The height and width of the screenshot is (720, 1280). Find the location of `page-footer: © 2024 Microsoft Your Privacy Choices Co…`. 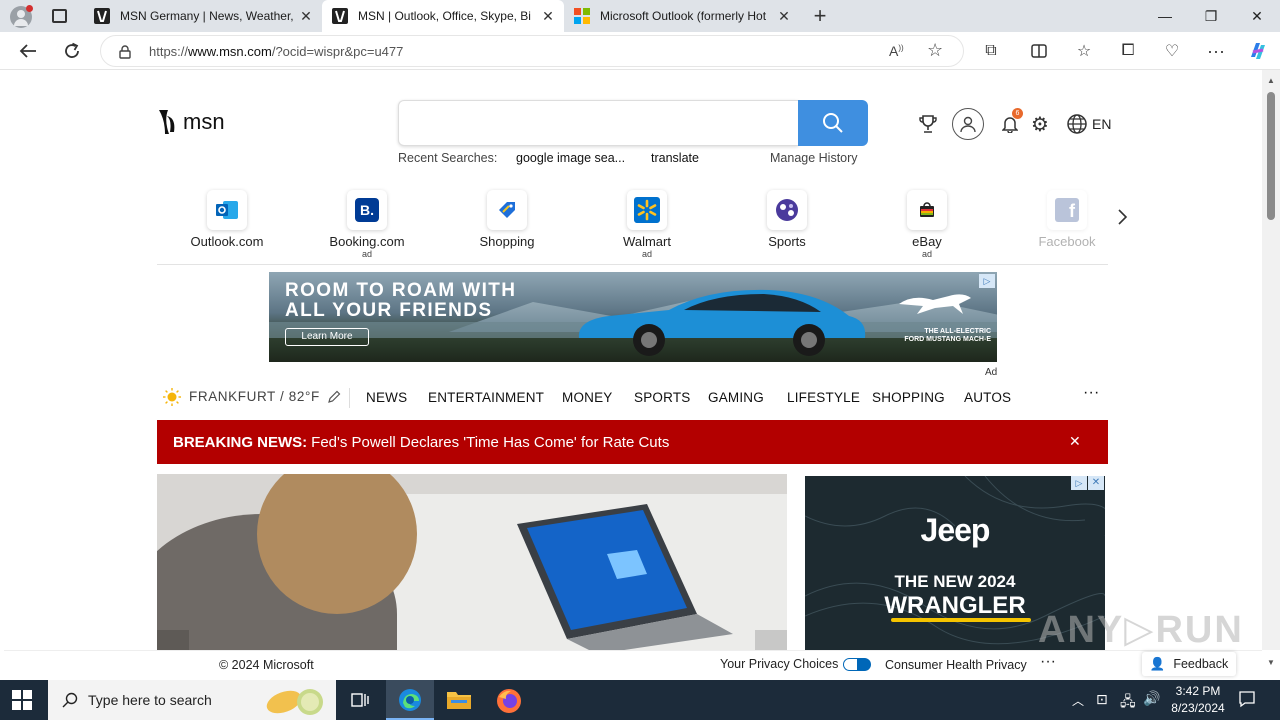

page-footer: © 2024 Microsoft Your Privacy Choices Co… is located at coordinates (633, 643).